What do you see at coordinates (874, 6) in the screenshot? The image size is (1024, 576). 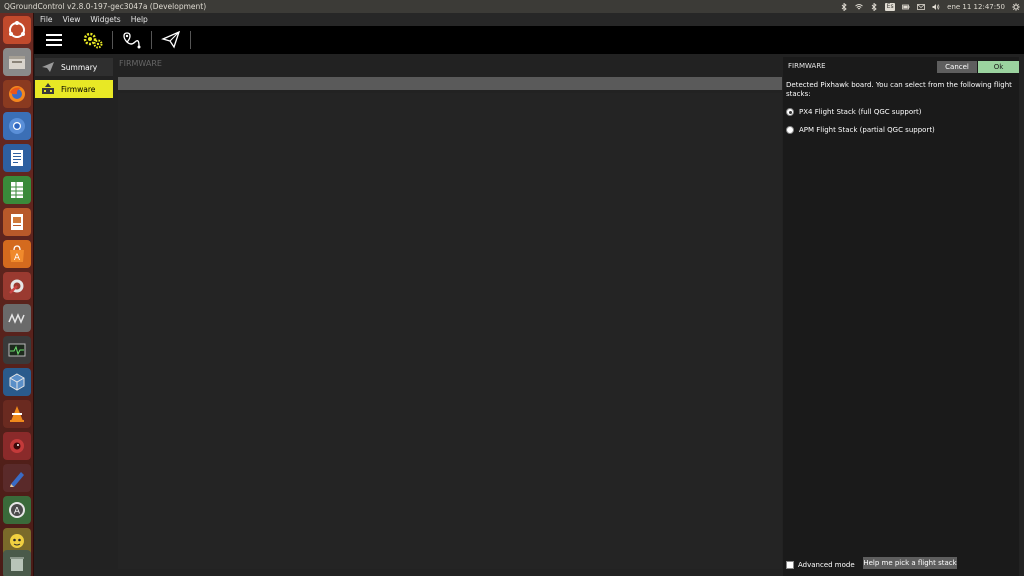 I see `bluetooth-icon` at bounding box center [874, 6].